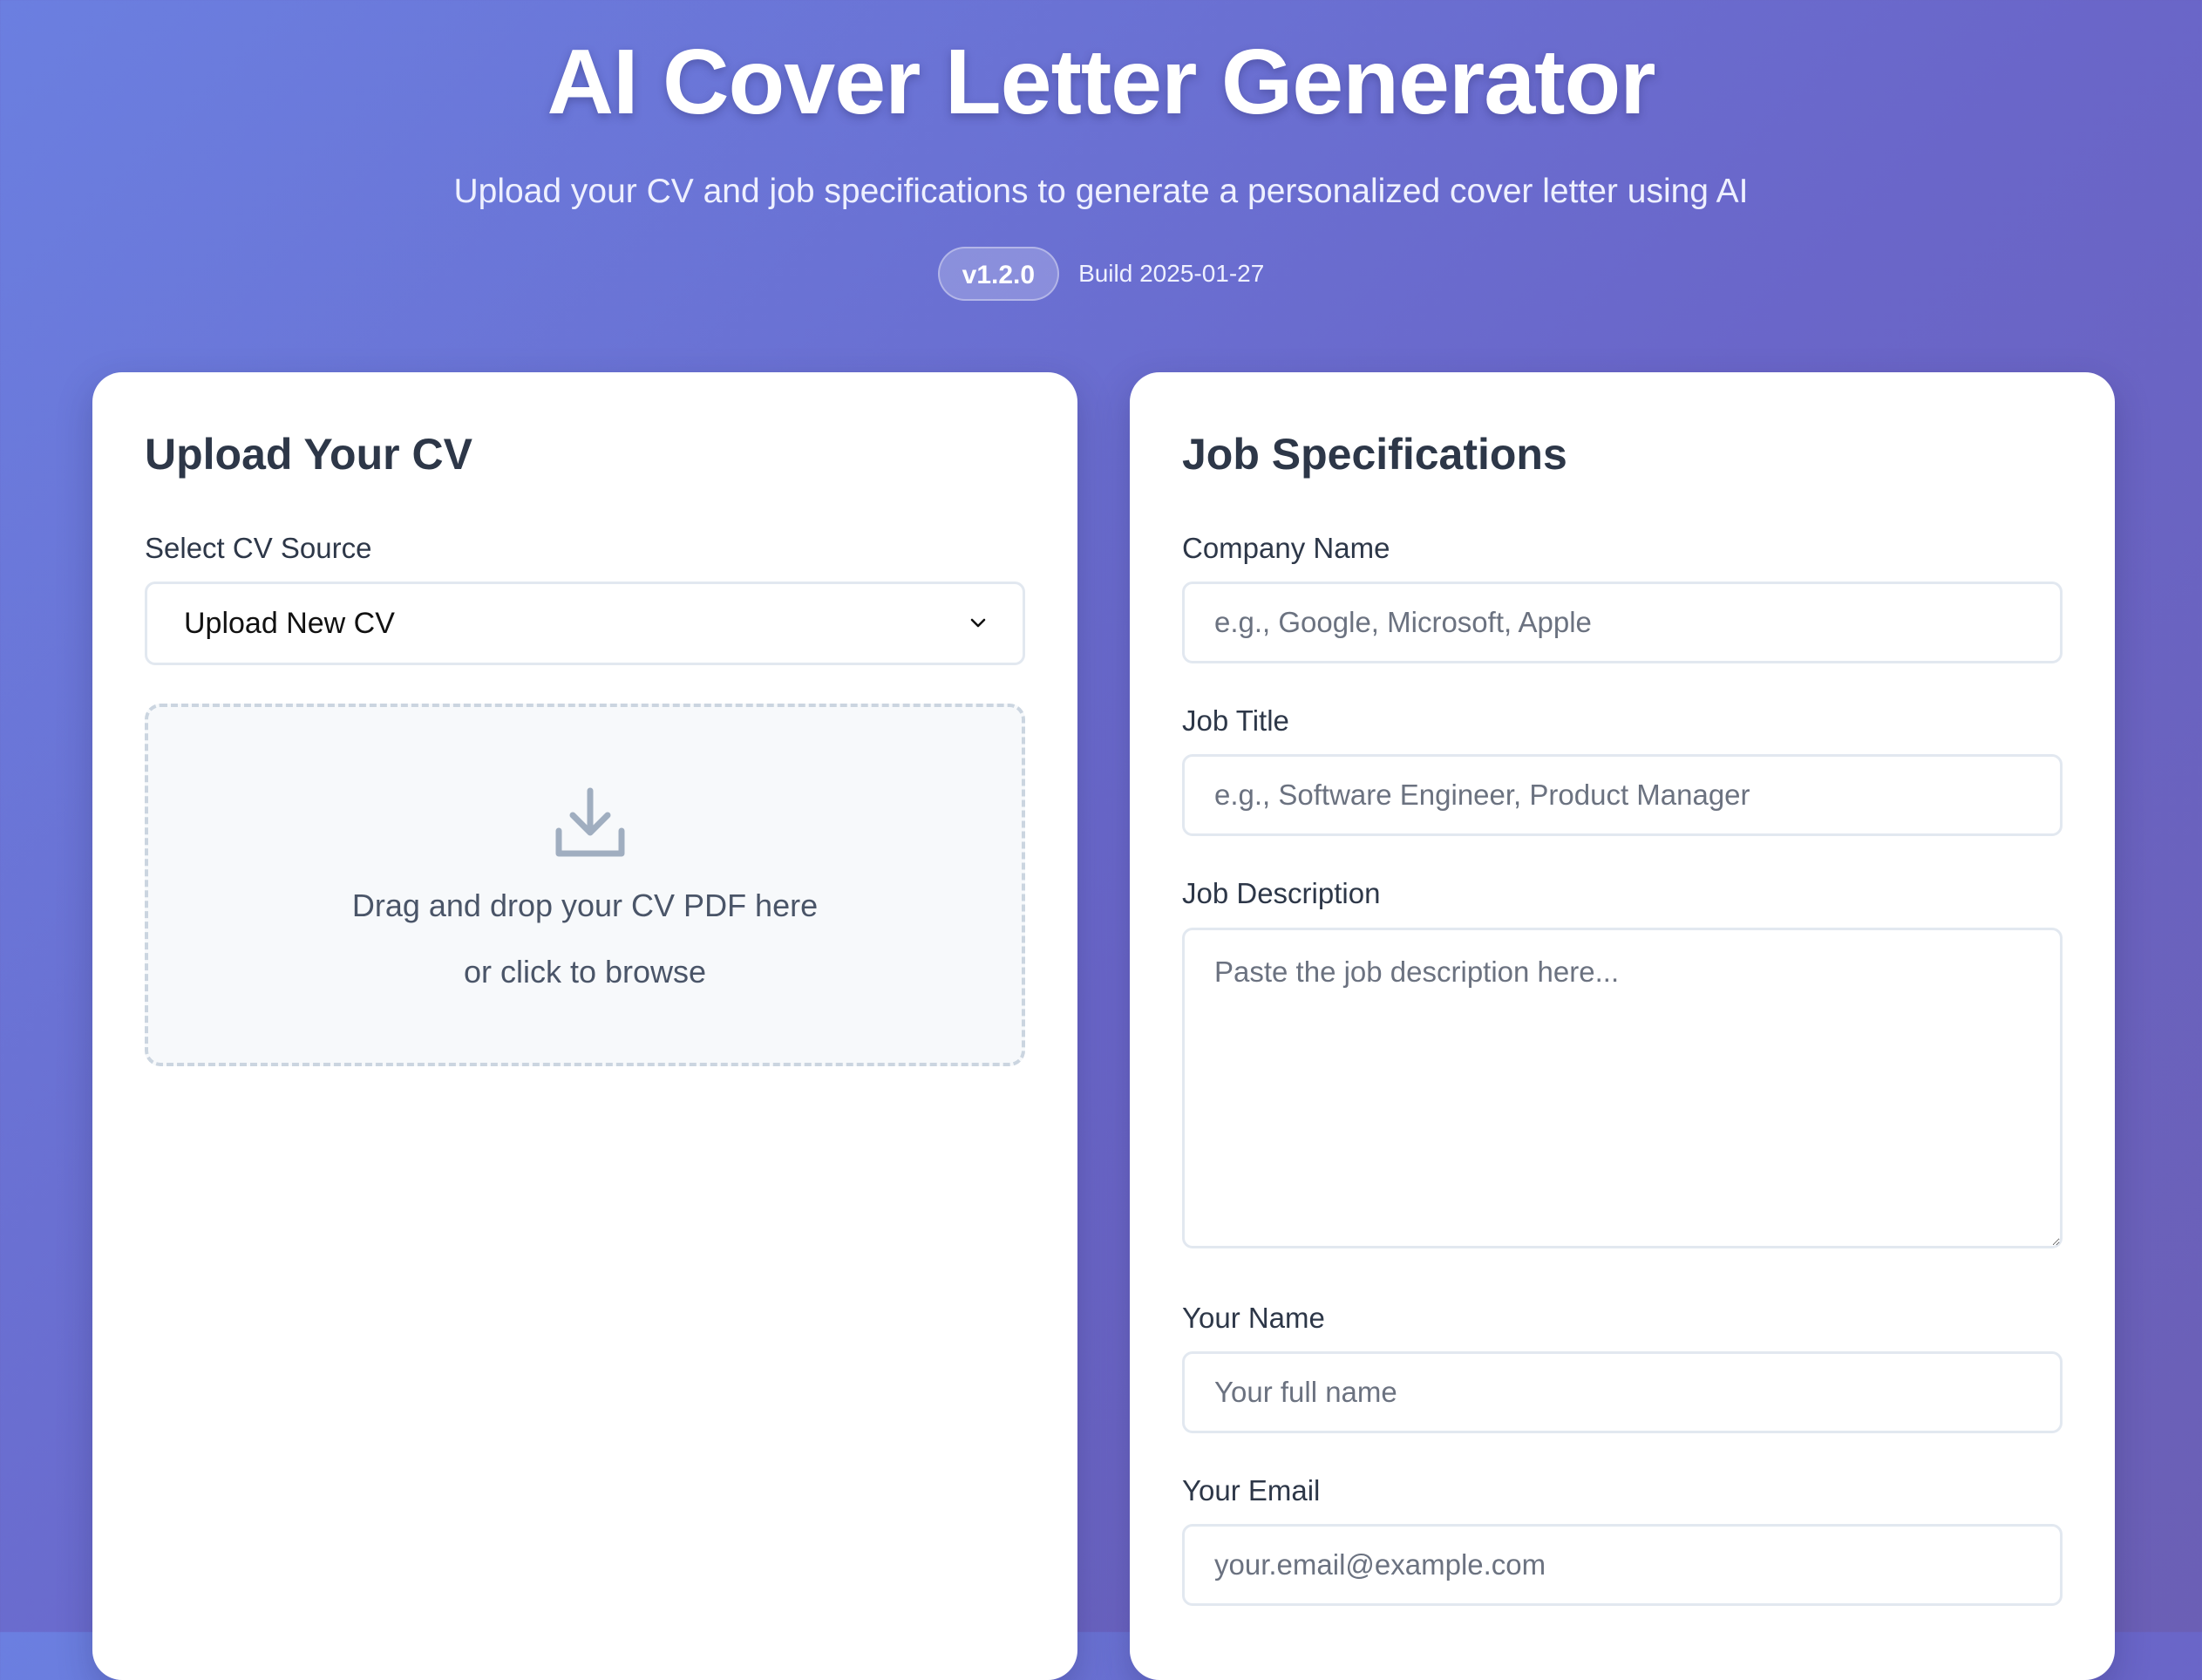 This screenshot has width=2202, height=1680. I want to click on your-name-input, so click(1622, 1392).